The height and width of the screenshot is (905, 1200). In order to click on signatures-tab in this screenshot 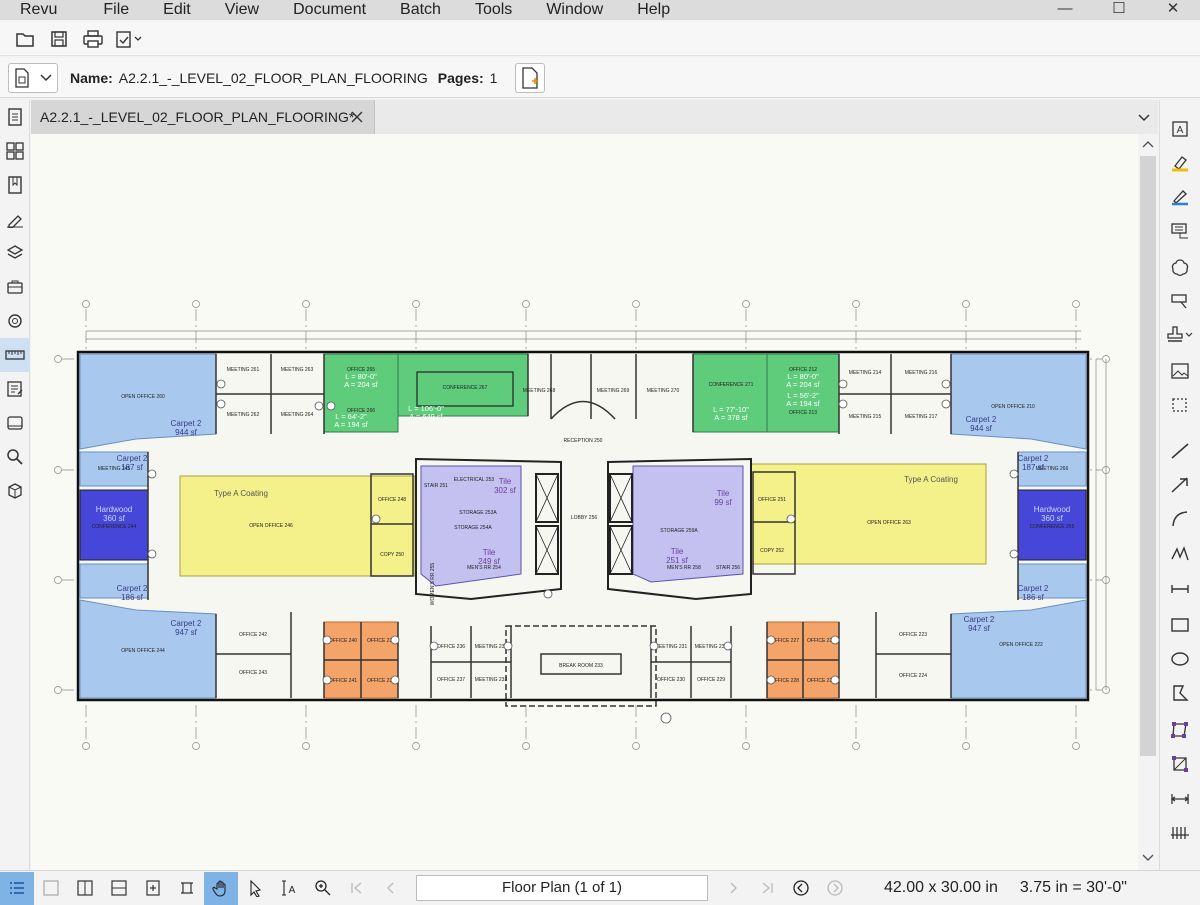, I will do `click(15, 219)`.